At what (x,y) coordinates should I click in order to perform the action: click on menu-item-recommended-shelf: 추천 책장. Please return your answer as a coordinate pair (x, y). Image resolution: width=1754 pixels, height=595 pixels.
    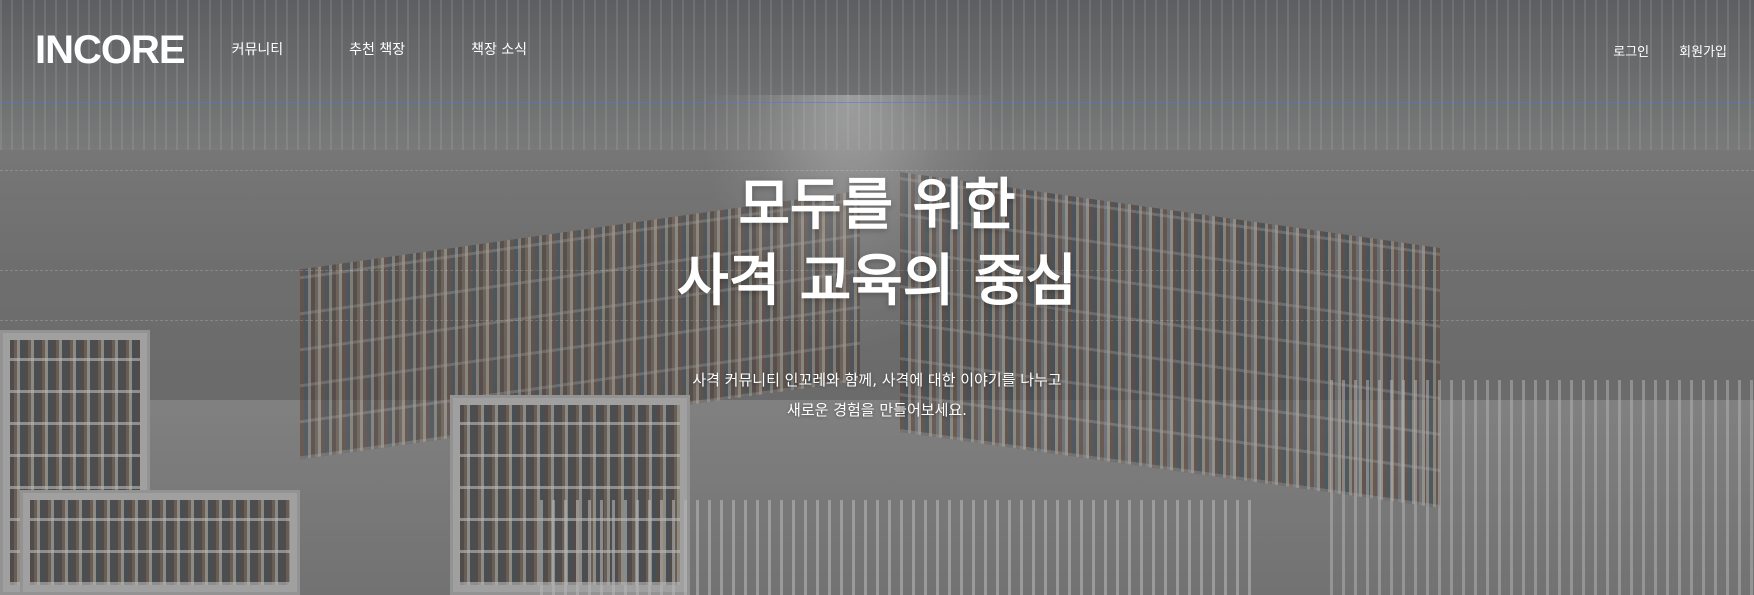
    Looking at the image, I should click on (377, 50).